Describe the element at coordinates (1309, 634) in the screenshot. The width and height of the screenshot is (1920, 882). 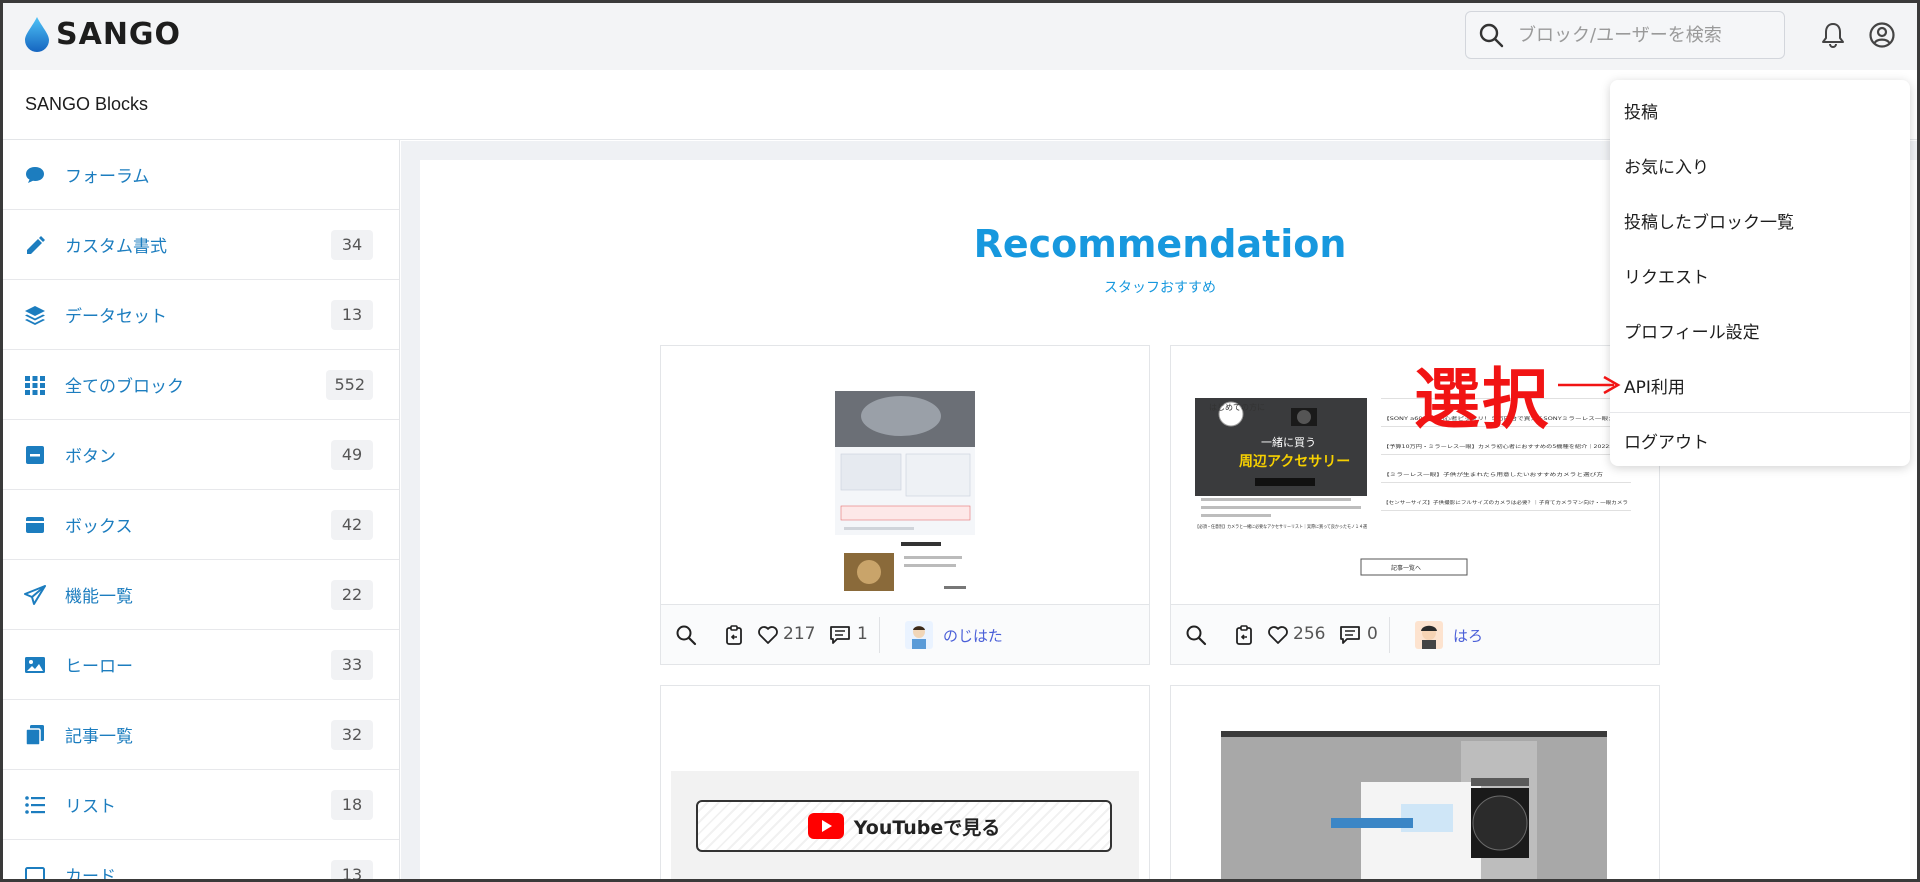
I see `likes-count: 256` at that location.